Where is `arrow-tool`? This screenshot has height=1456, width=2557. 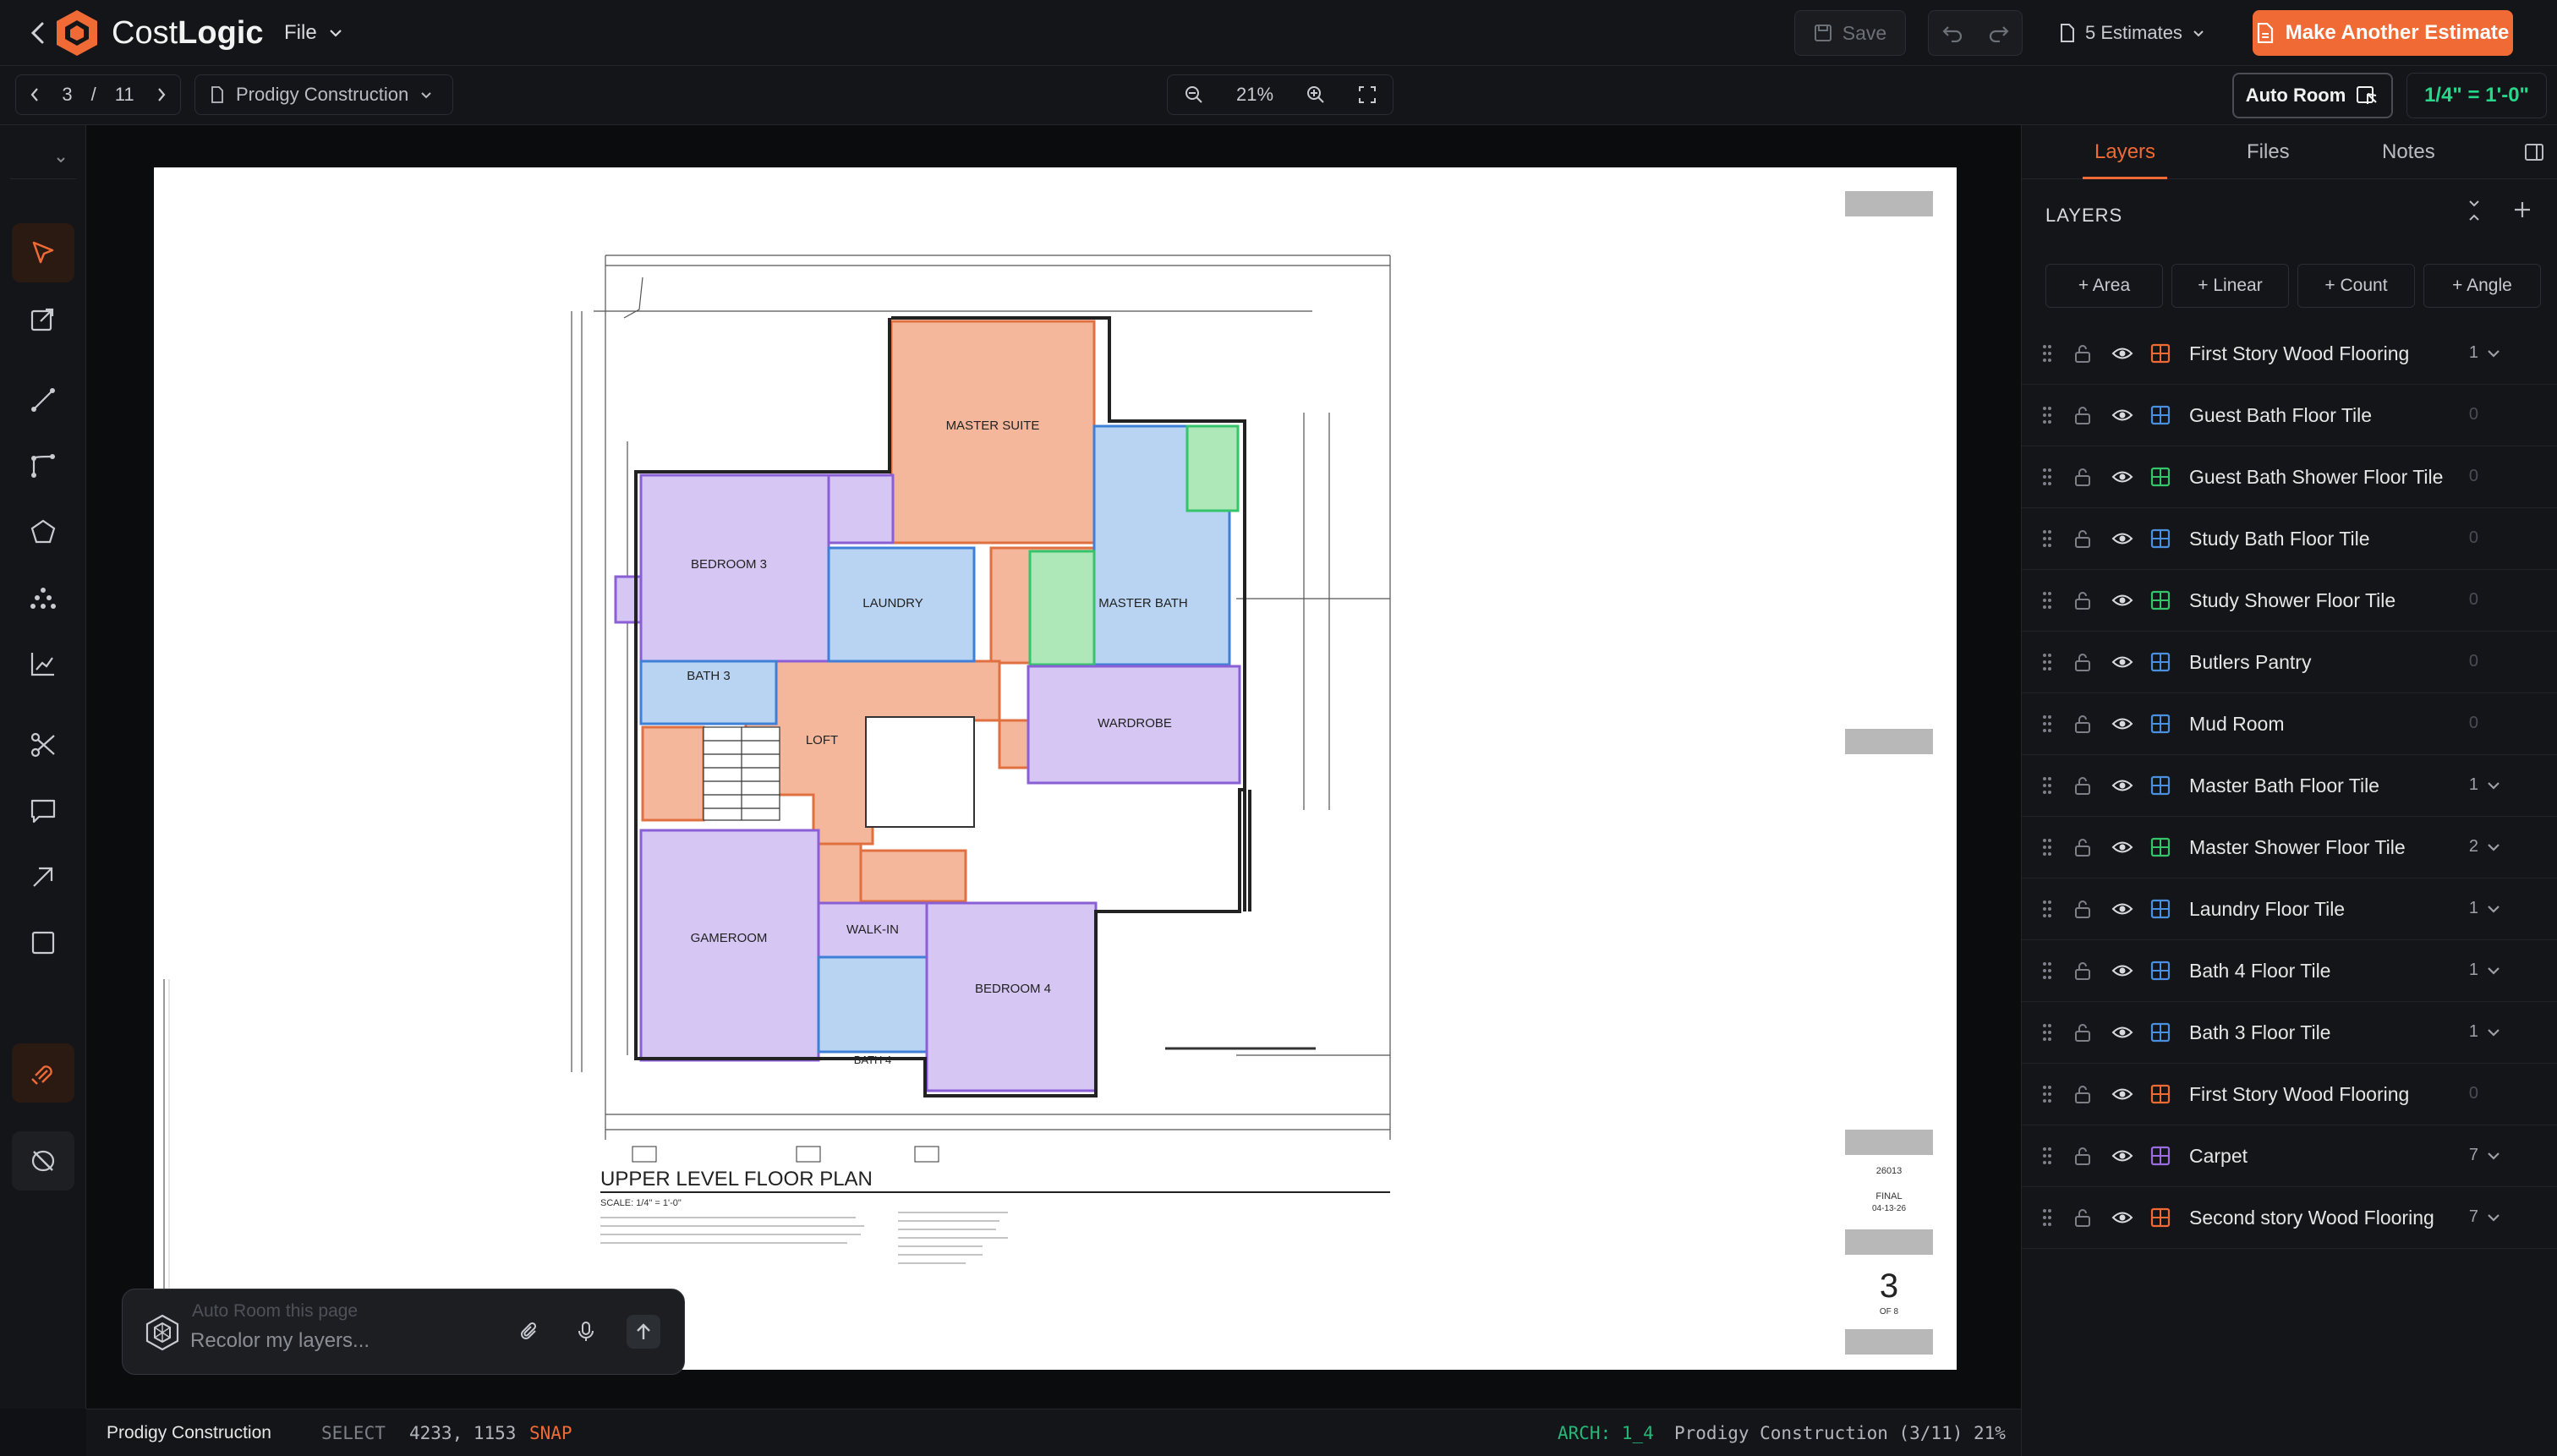
arrow-tool is located at coordinates (43, 876).